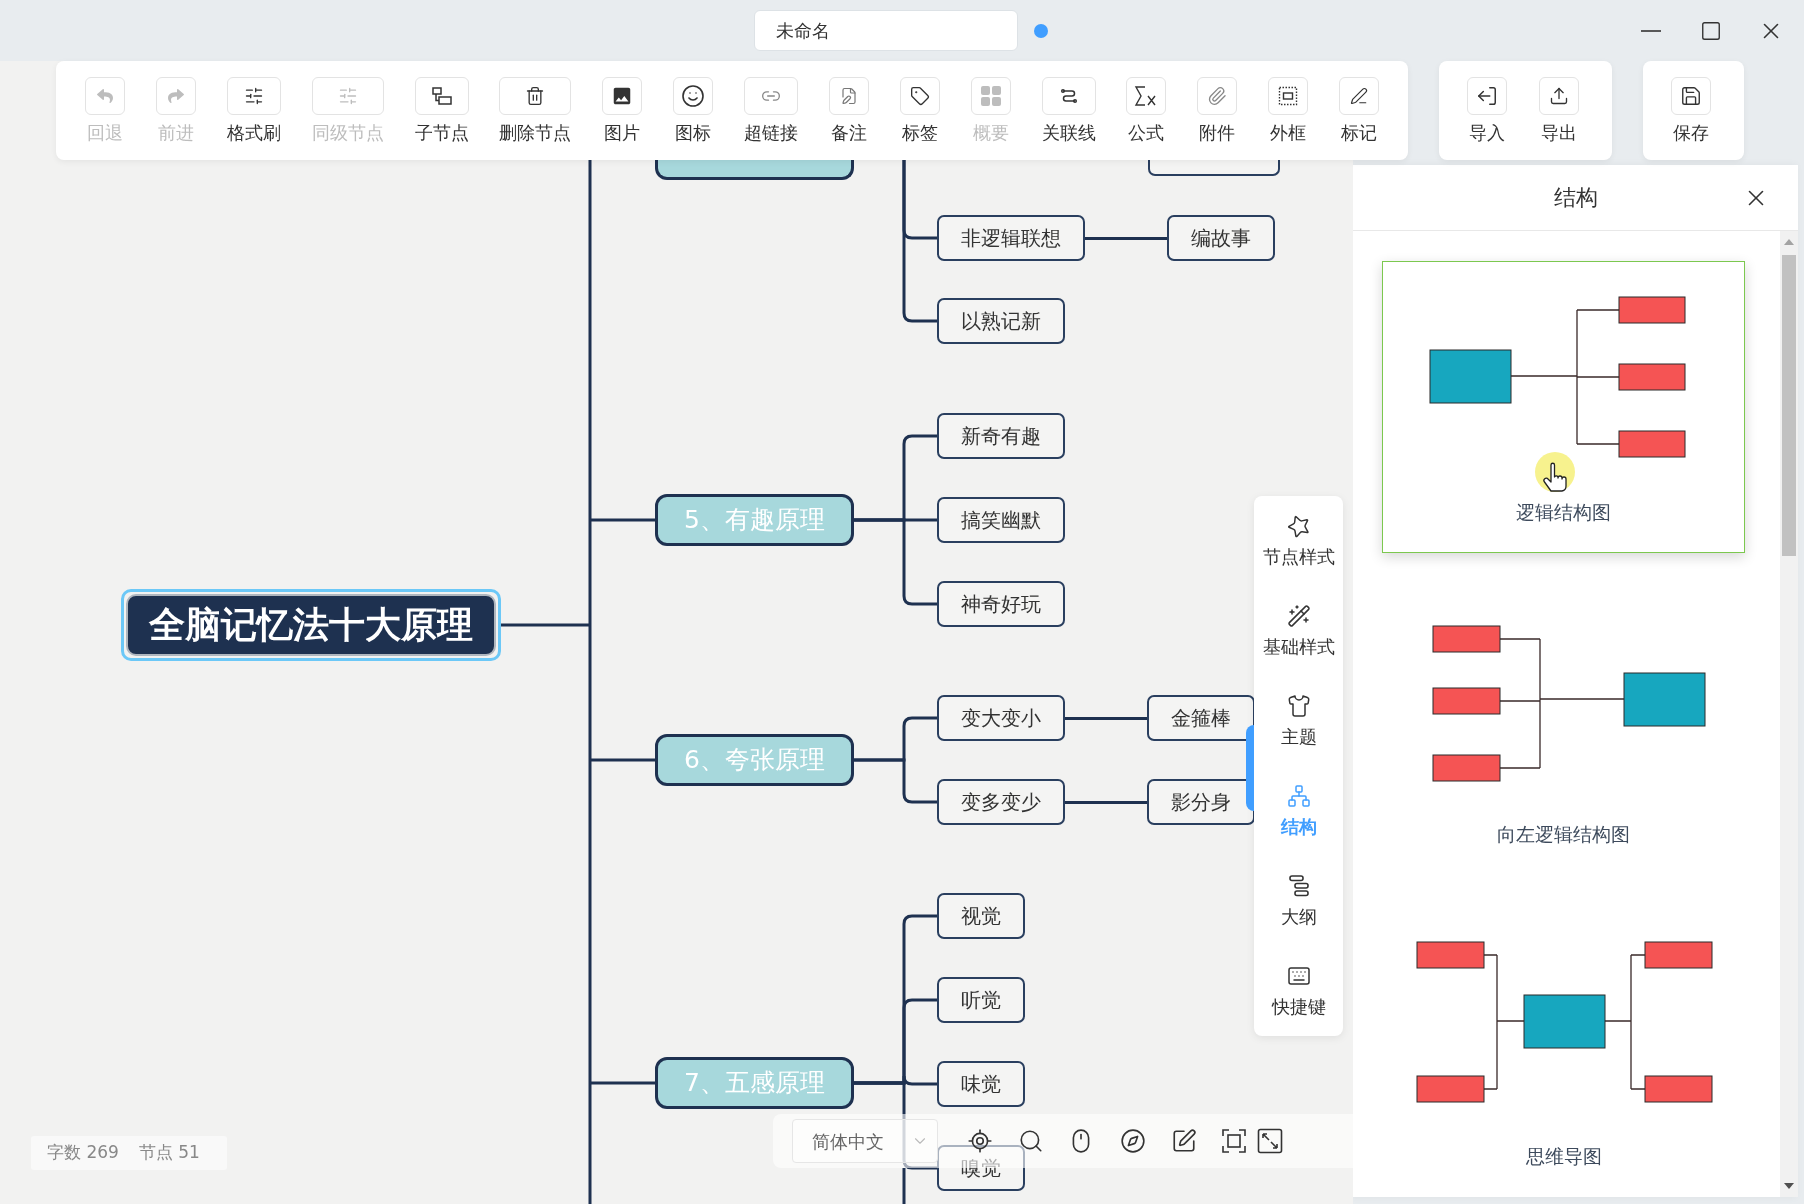 Image resolution: width=1804 pixels, height=1204 pixels. Describe the element at coordinates (980, 1141) in the screenshot. I see `crosshair-icon` at that location.